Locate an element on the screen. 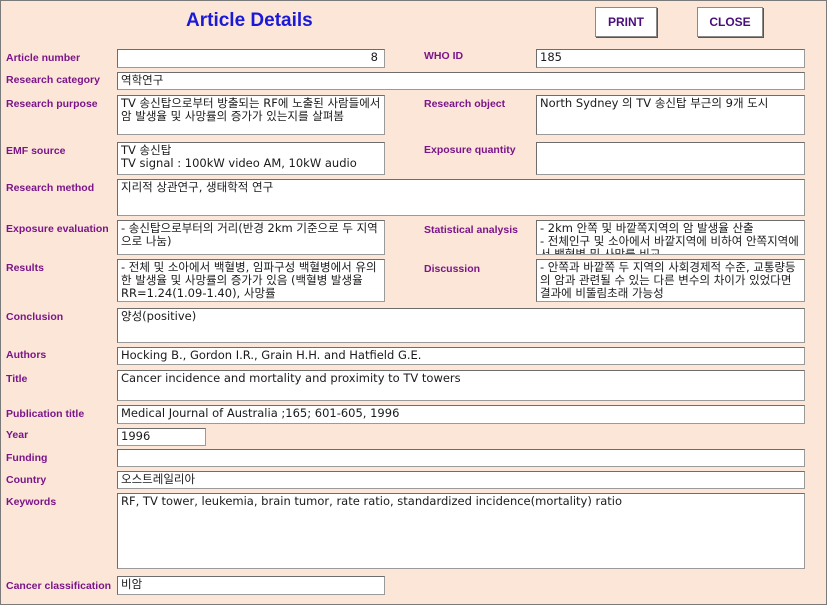 The image size is (827, 605). research-category-label: Research category is located at coordinates (53, 80).